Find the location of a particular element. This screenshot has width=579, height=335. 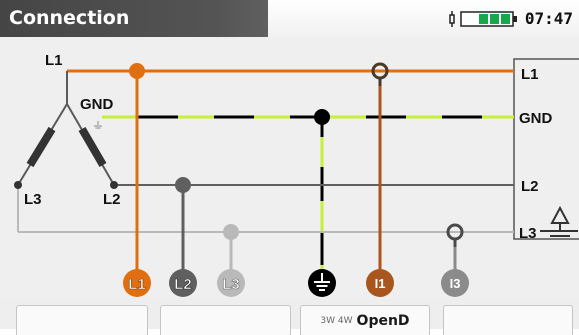

terminal-l1: L1 is located at coordinates (137, 283).